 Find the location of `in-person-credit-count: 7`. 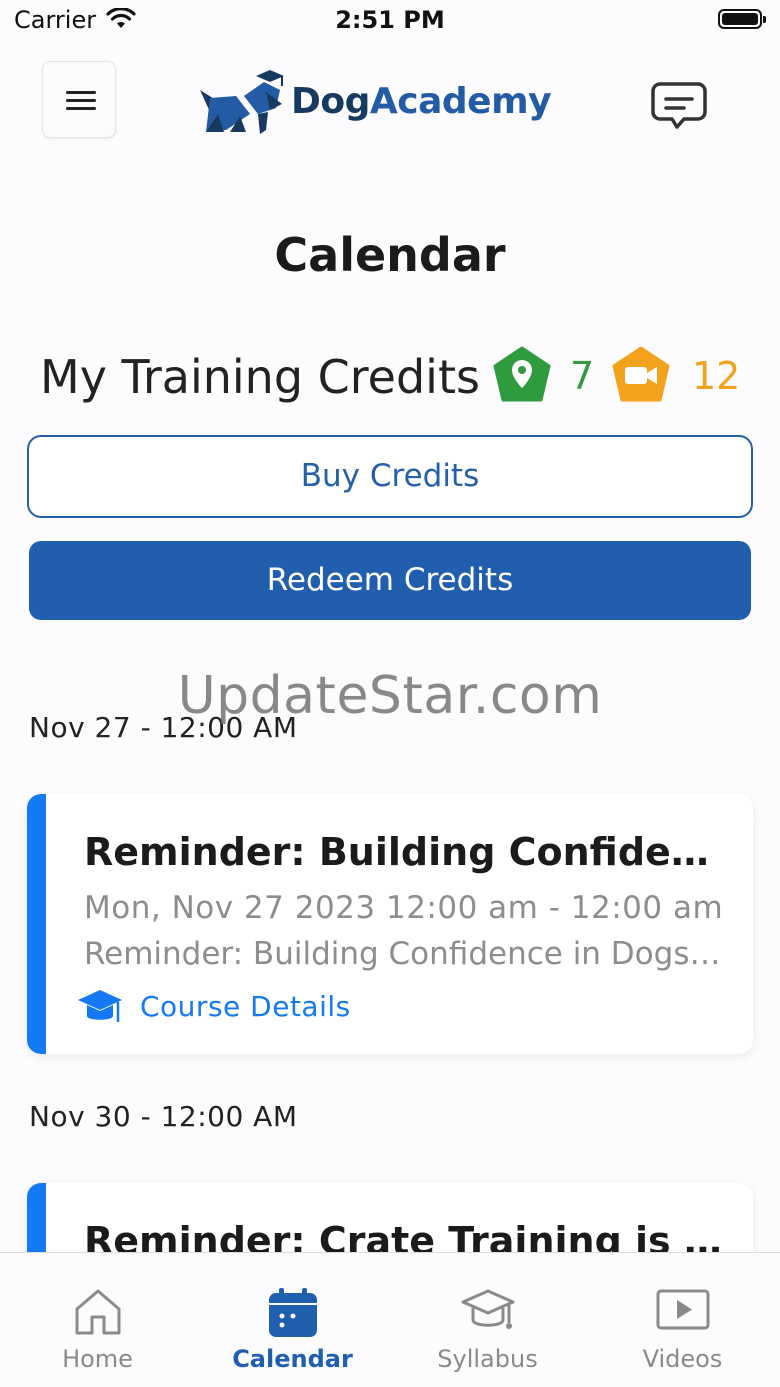

in-person-credit-count: 7 is located at coordinates (582, 376).